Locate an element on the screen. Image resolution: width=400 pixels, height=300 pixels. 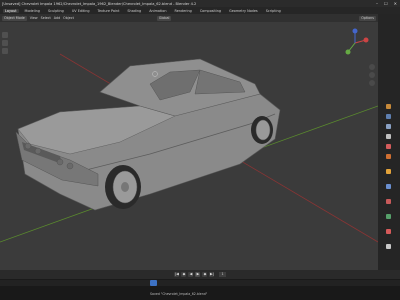
tab-sculpting: Sculpting is located at coordinates (56, 11).